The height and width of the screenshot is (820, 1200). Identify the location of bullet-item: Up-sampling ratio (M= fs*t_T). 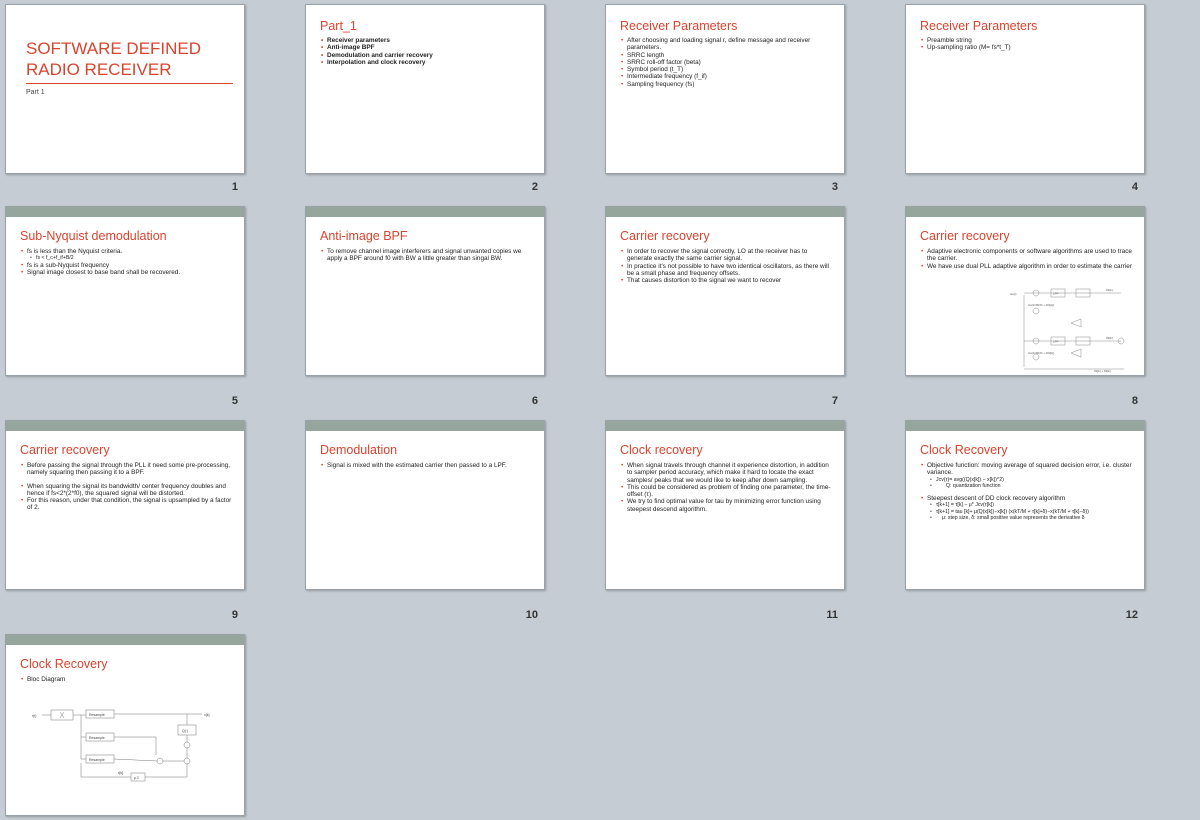
(1026, 48).